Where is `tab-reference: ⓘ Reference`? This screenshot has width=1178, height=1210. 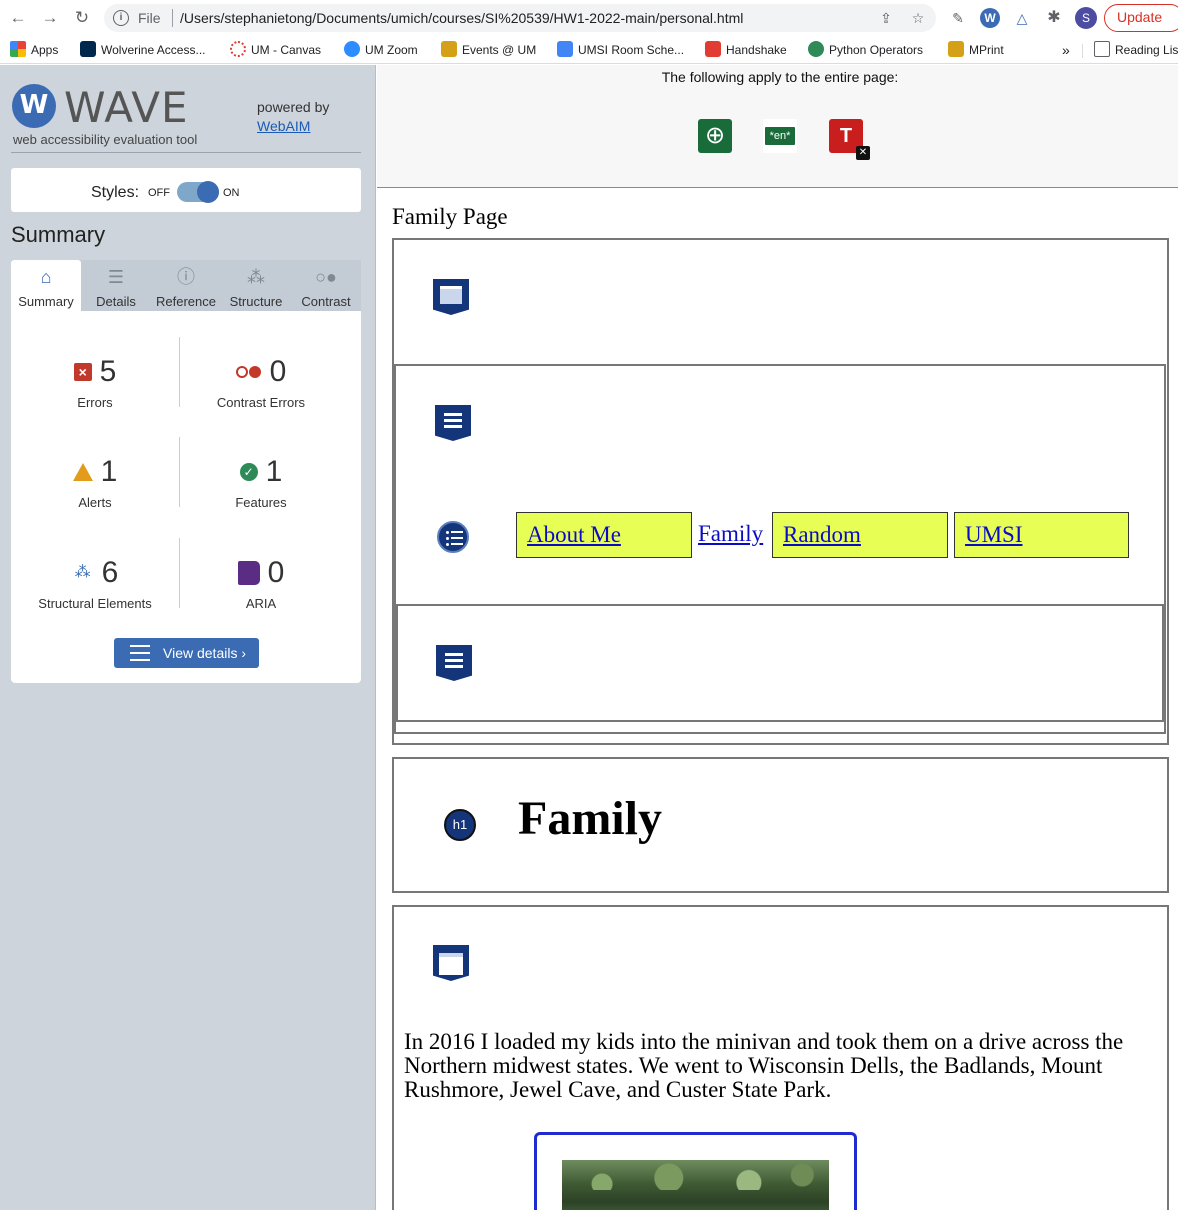 tab-reference: ⓘ Reference is located at coordinates (186, 285).